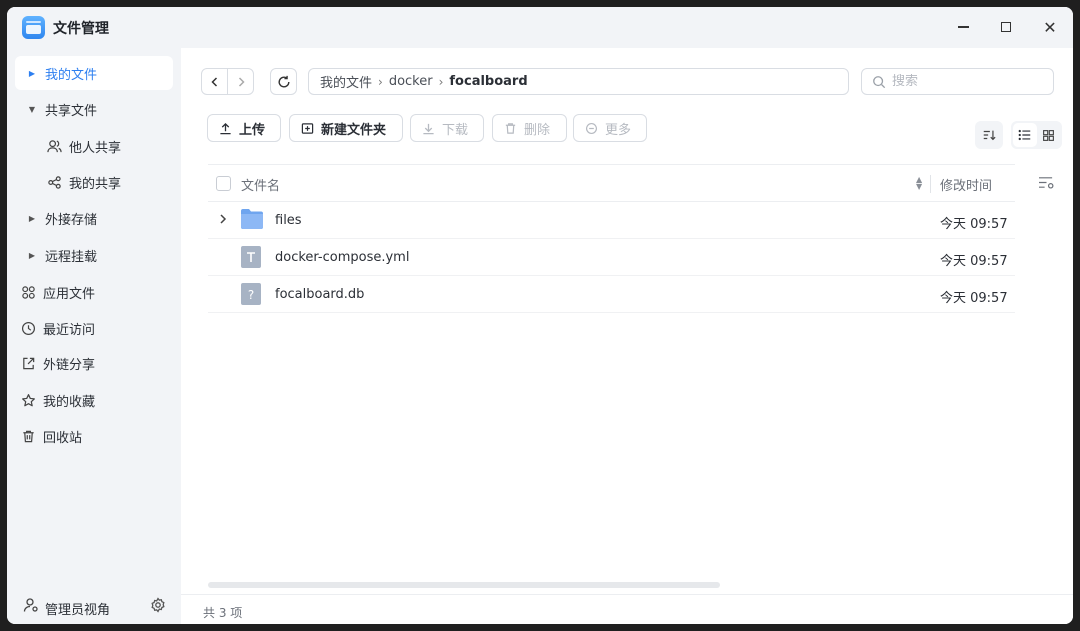  I want to click on search-box, so click(957, 81).